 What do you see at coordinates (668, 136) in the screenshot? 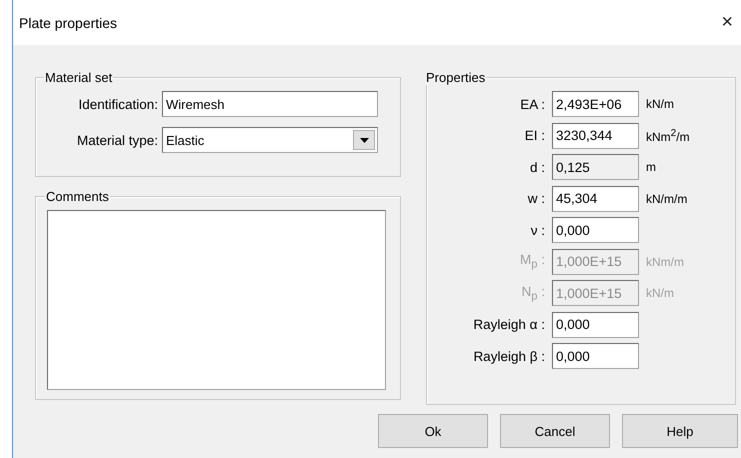
I see `unit-label: kNm$^{2}$/m` at bounding box center [668, 136].